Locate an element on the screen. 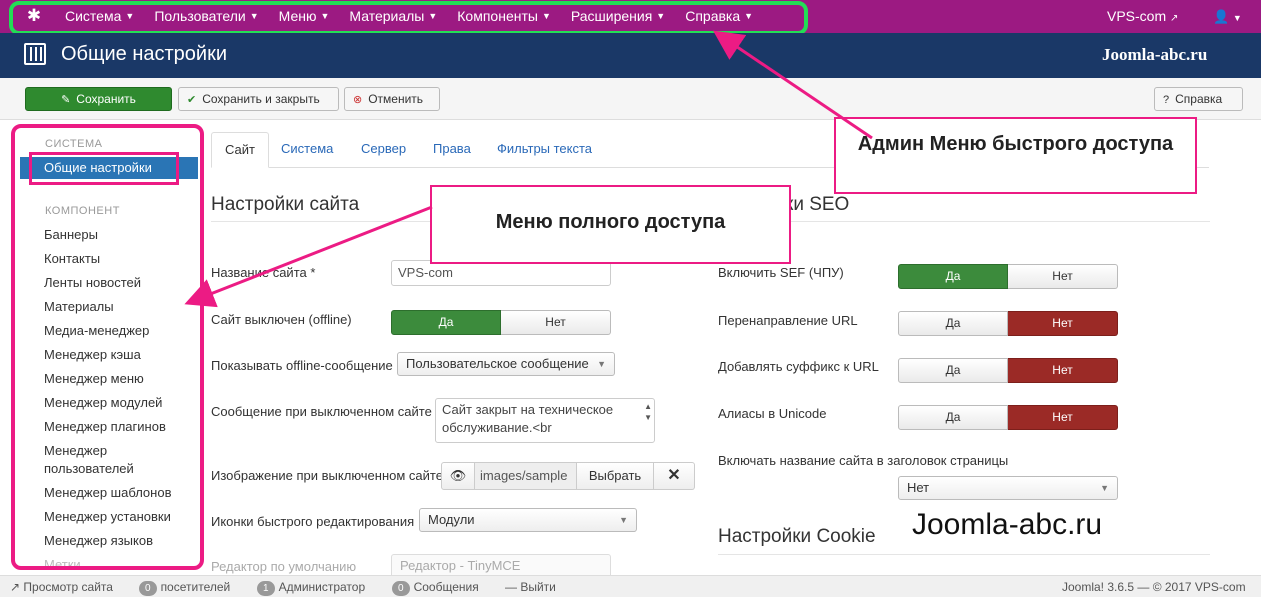 This screenshot has width=1261, height=598. cancel-button: ⊗ Отменить is located at coordinates (392, 99).